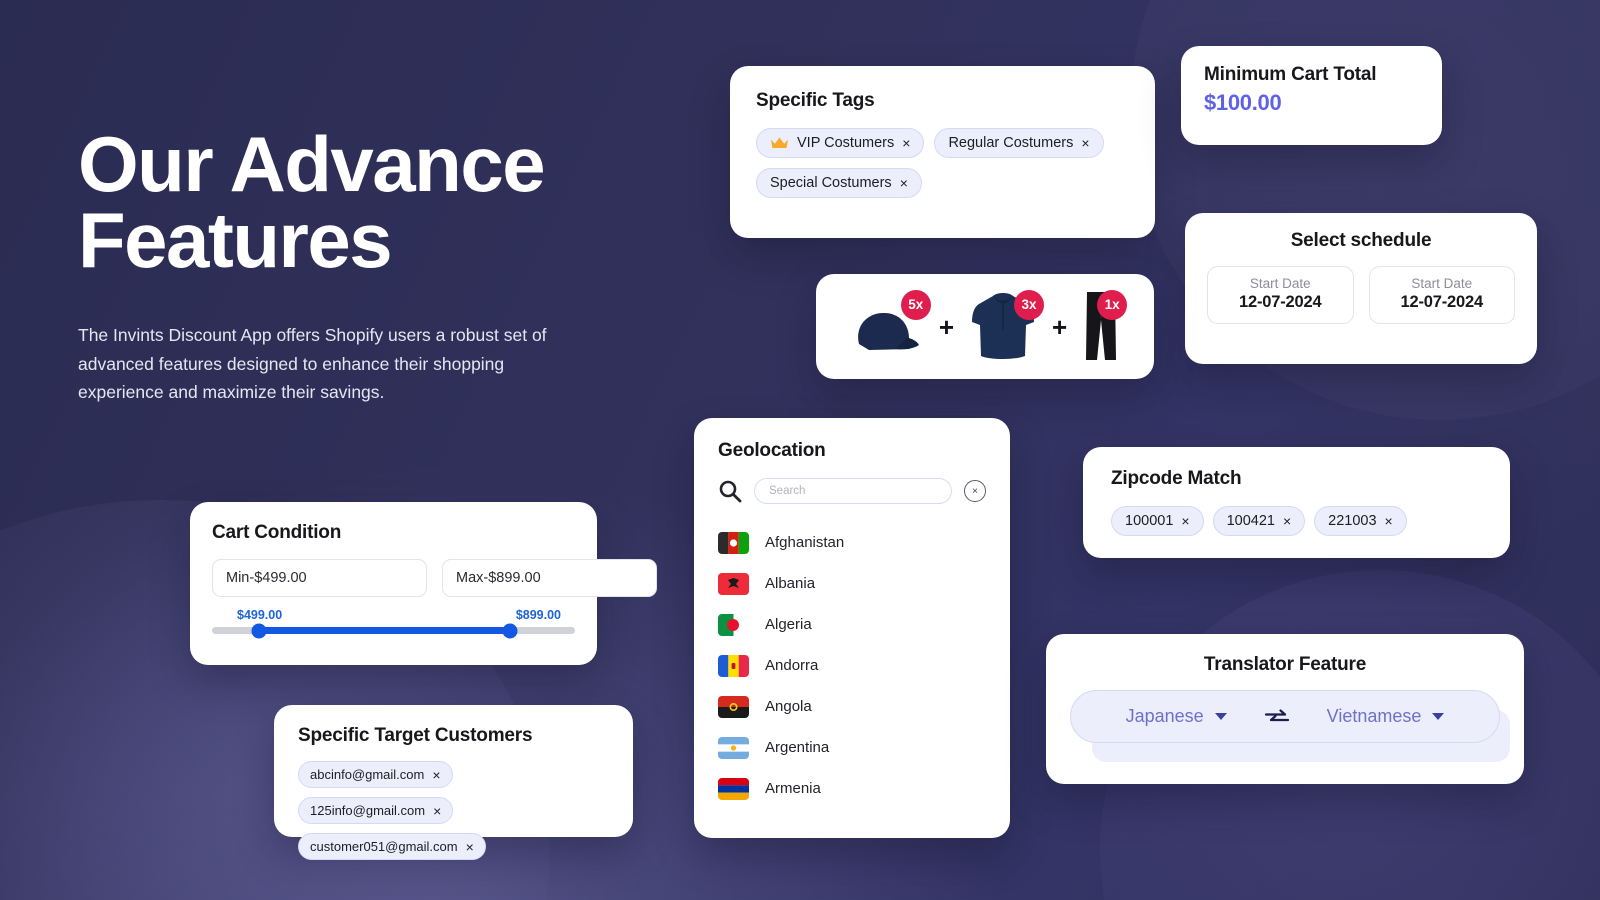 Image resolution: width=1600 pixels, height=900 pixels. I want to click on flag-icon-andorra, so click(733, 665).